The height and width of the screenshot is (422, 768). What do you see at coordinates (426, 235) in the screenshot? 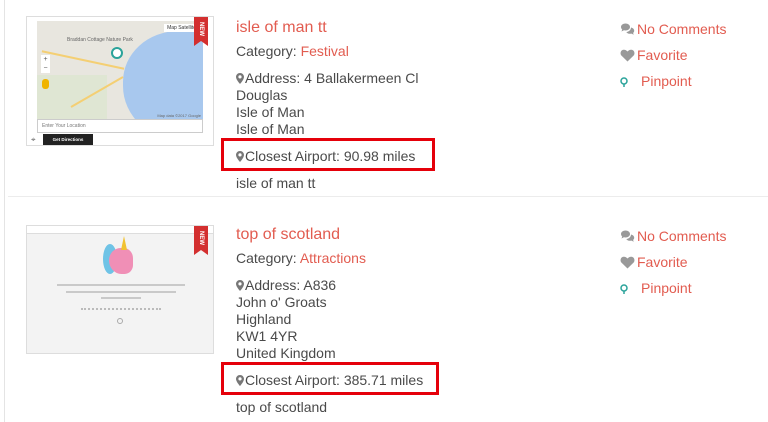
I see `listing-title: top of scotland` at bounding box center [426, 235].